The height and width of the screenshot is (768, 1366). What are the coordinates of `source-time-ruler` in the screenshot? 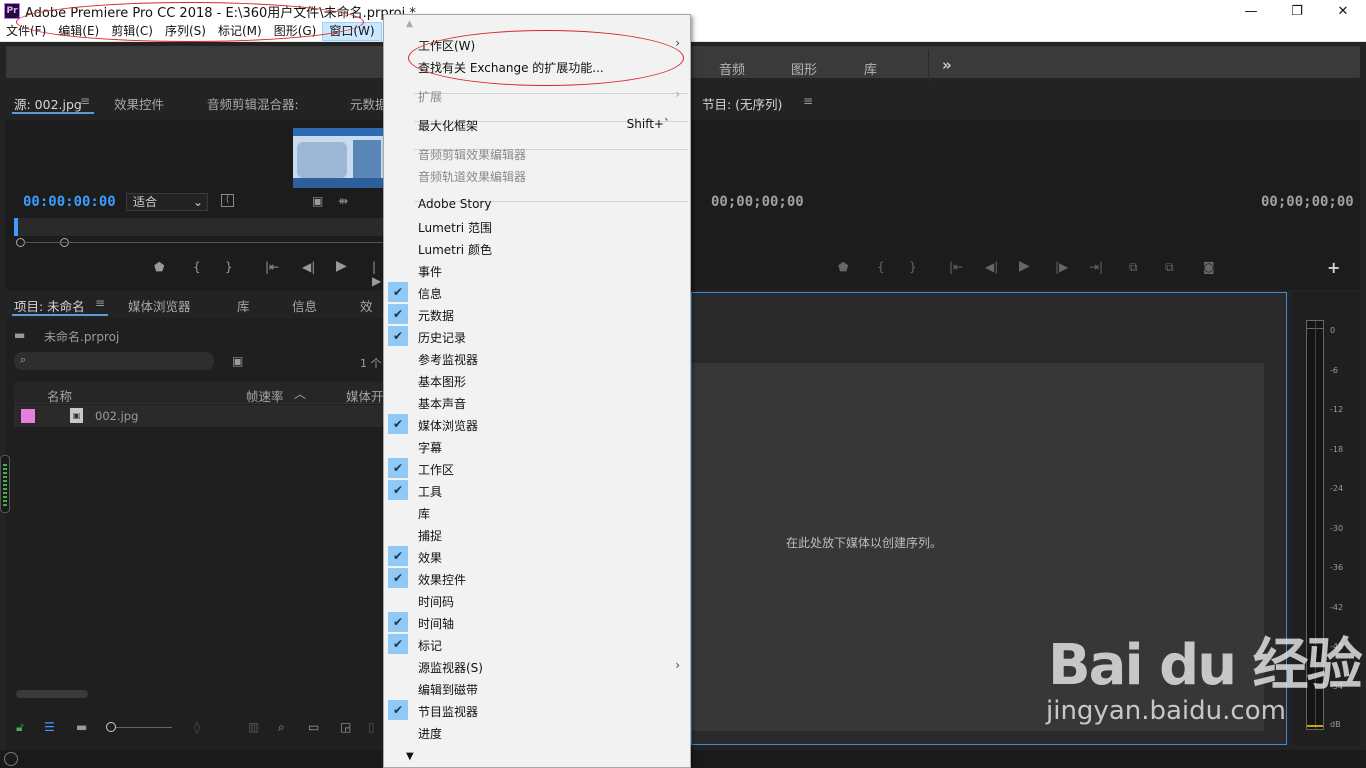 It's located at (199, 227).